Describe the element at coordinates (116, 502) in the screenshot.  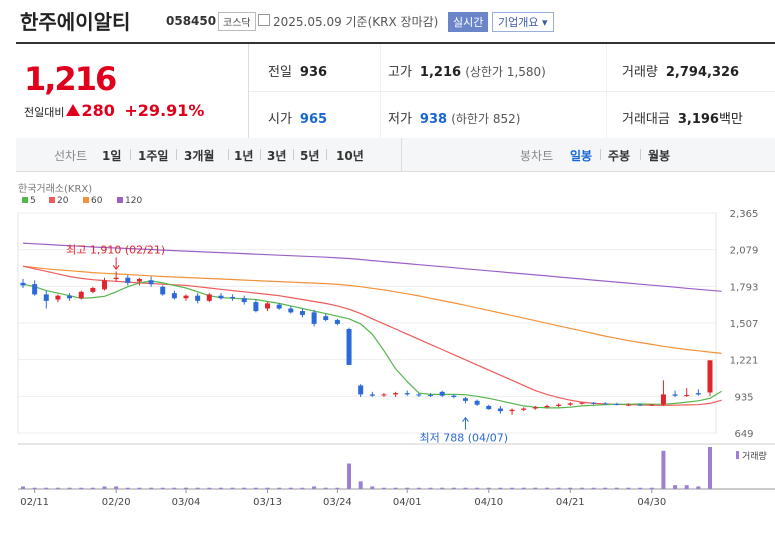
I see `x-tick-label: 02/20` at that location.